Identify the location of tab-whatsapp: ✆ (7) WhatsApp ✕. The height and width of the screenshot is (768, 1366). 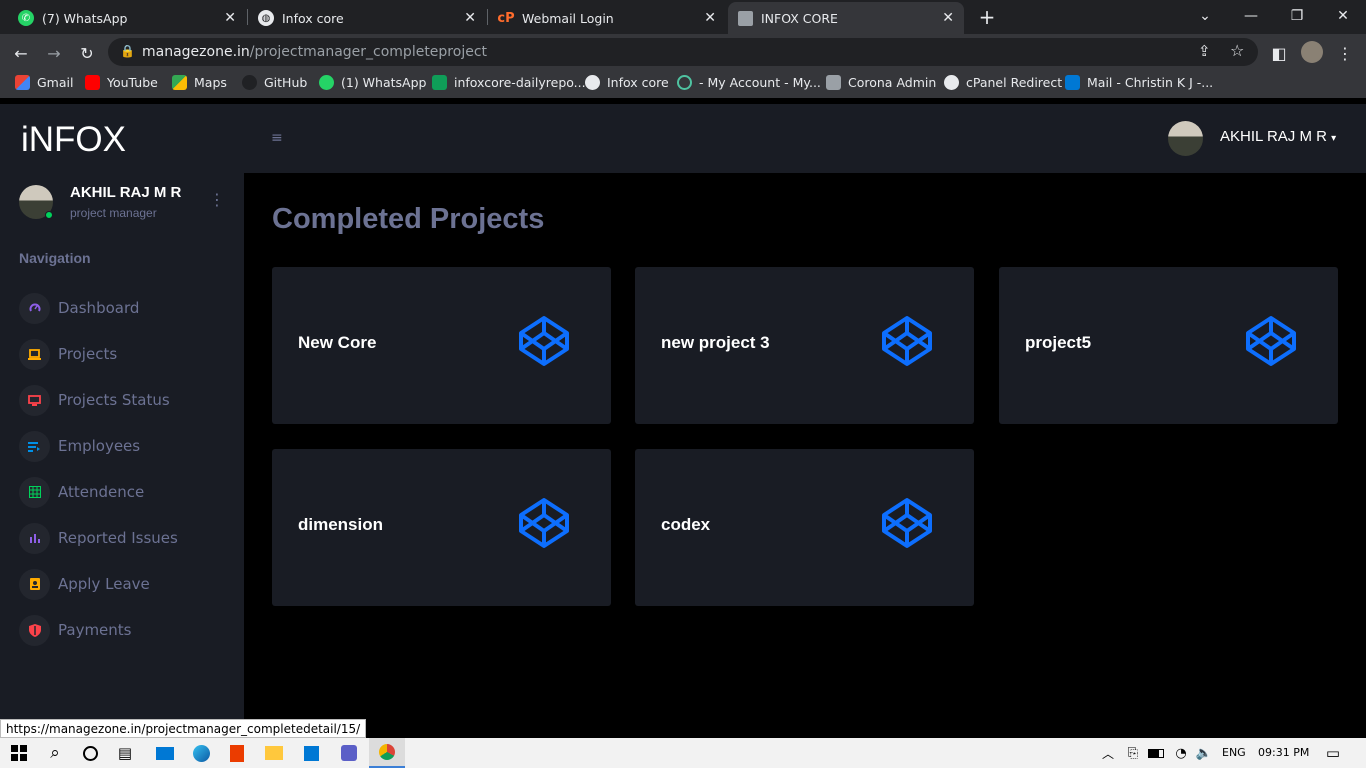
(127, 18).